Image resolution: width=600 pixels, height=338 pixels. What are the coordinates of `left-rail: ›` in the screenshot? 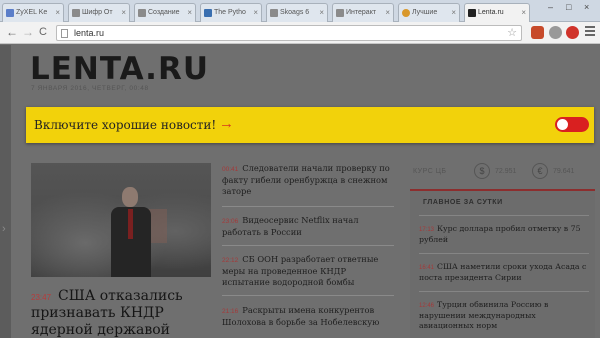 It's located at (5, 191).